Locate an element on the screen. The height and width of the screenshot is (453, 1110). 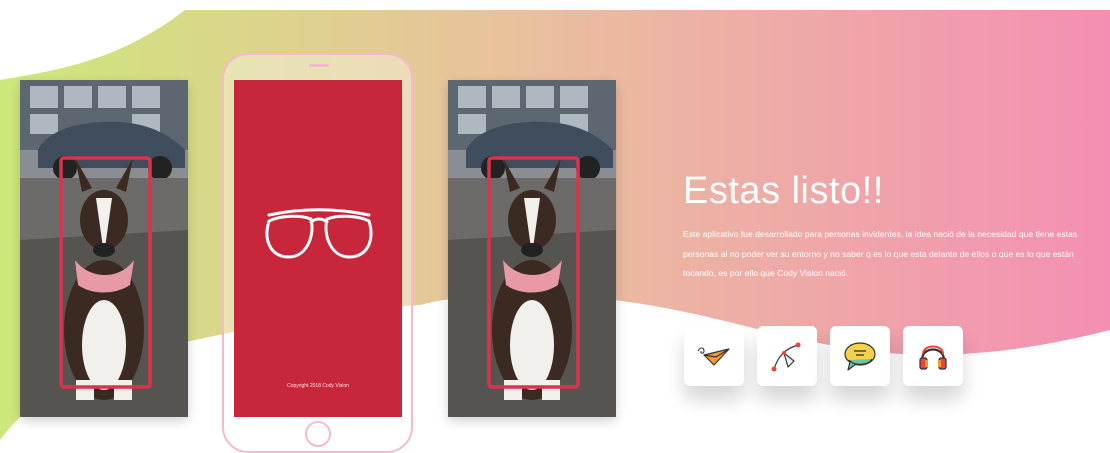
headphones-icon is located at coordinates (933, 357).